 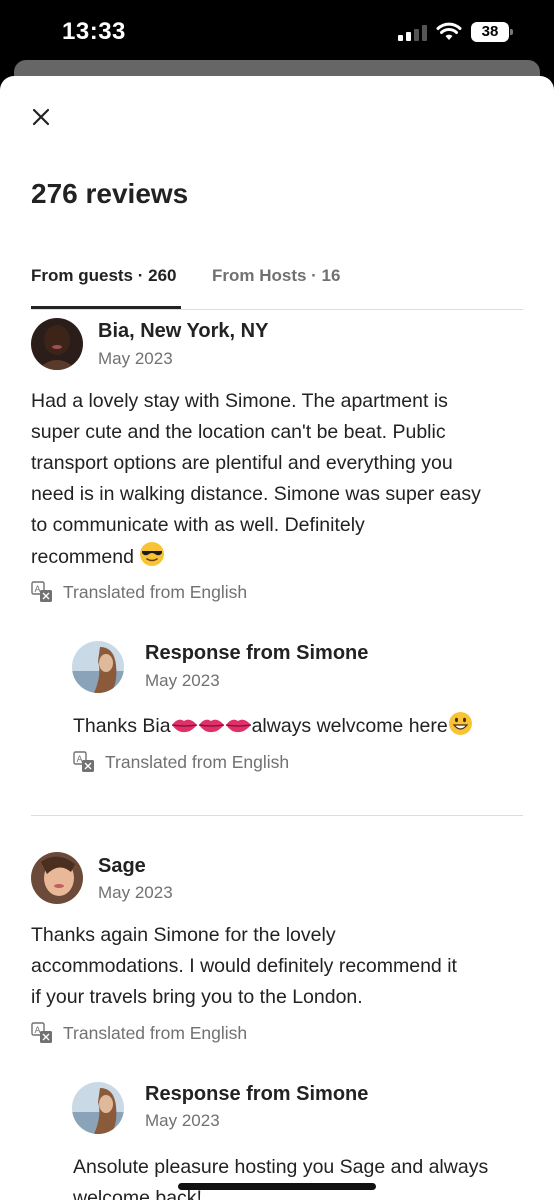 I want to click on page-title: 276 reviews, so click(x=110, y=193).